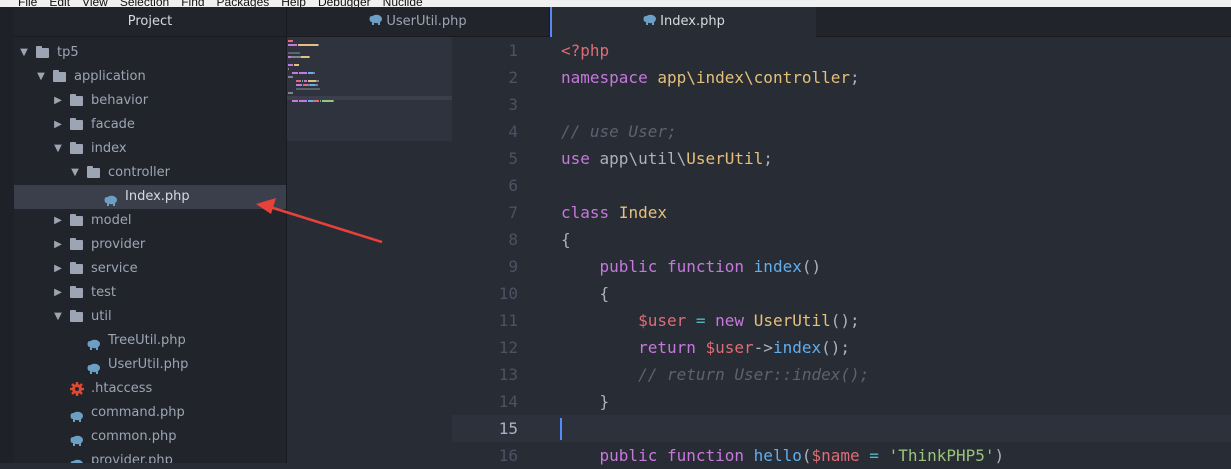  What do you see at coordinates (59, 3) in the screenshot?
I see `menu-item: Edit` at bounding box center [59, 3].